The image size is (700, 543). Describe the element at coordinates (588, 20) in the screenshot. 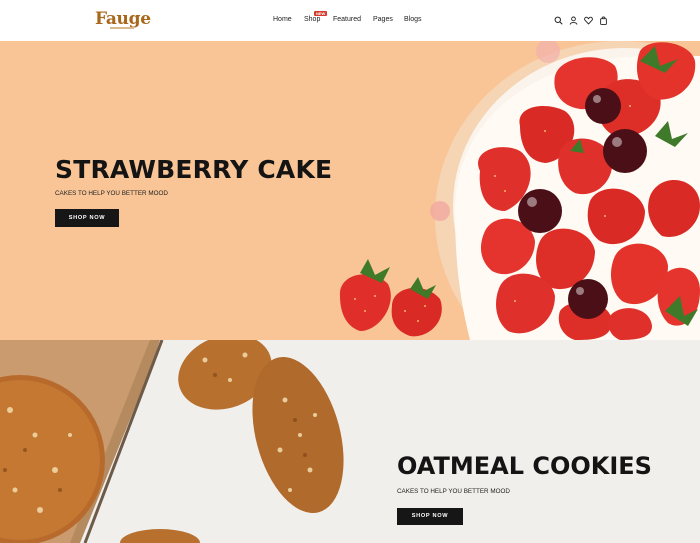

I see `heart-icon` at that location.